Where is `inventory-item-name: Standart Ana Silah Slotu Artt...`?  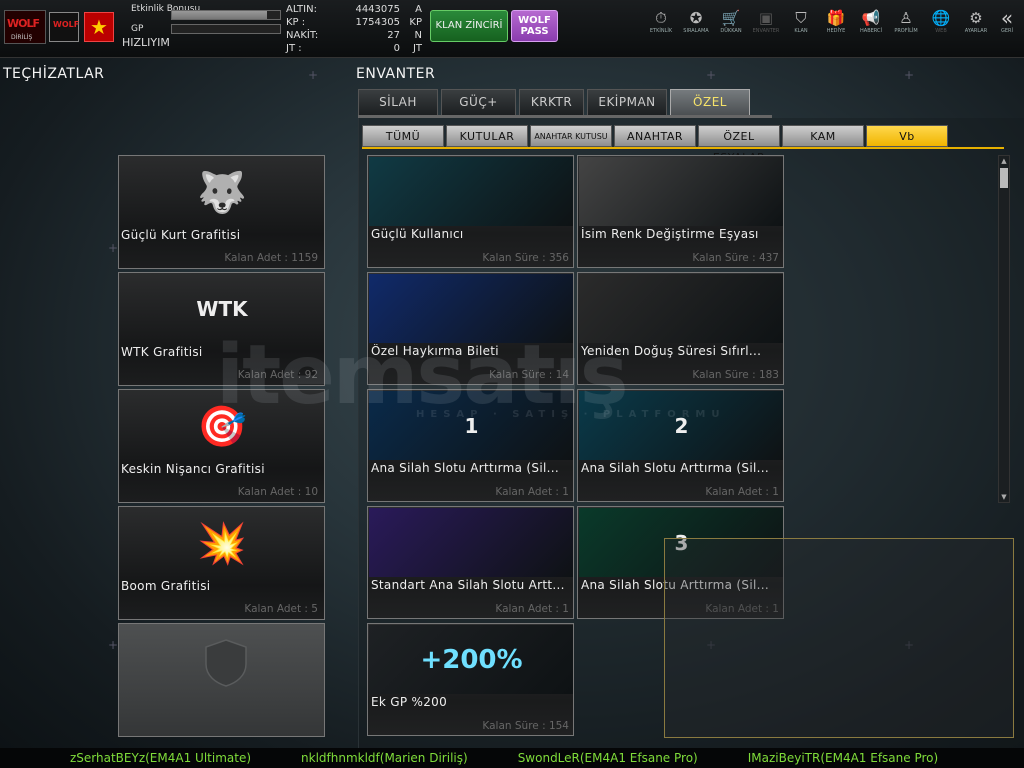 inventory-item-name: Standart Ana Silah Slotu Artt... is located at coordinates (468, 585).